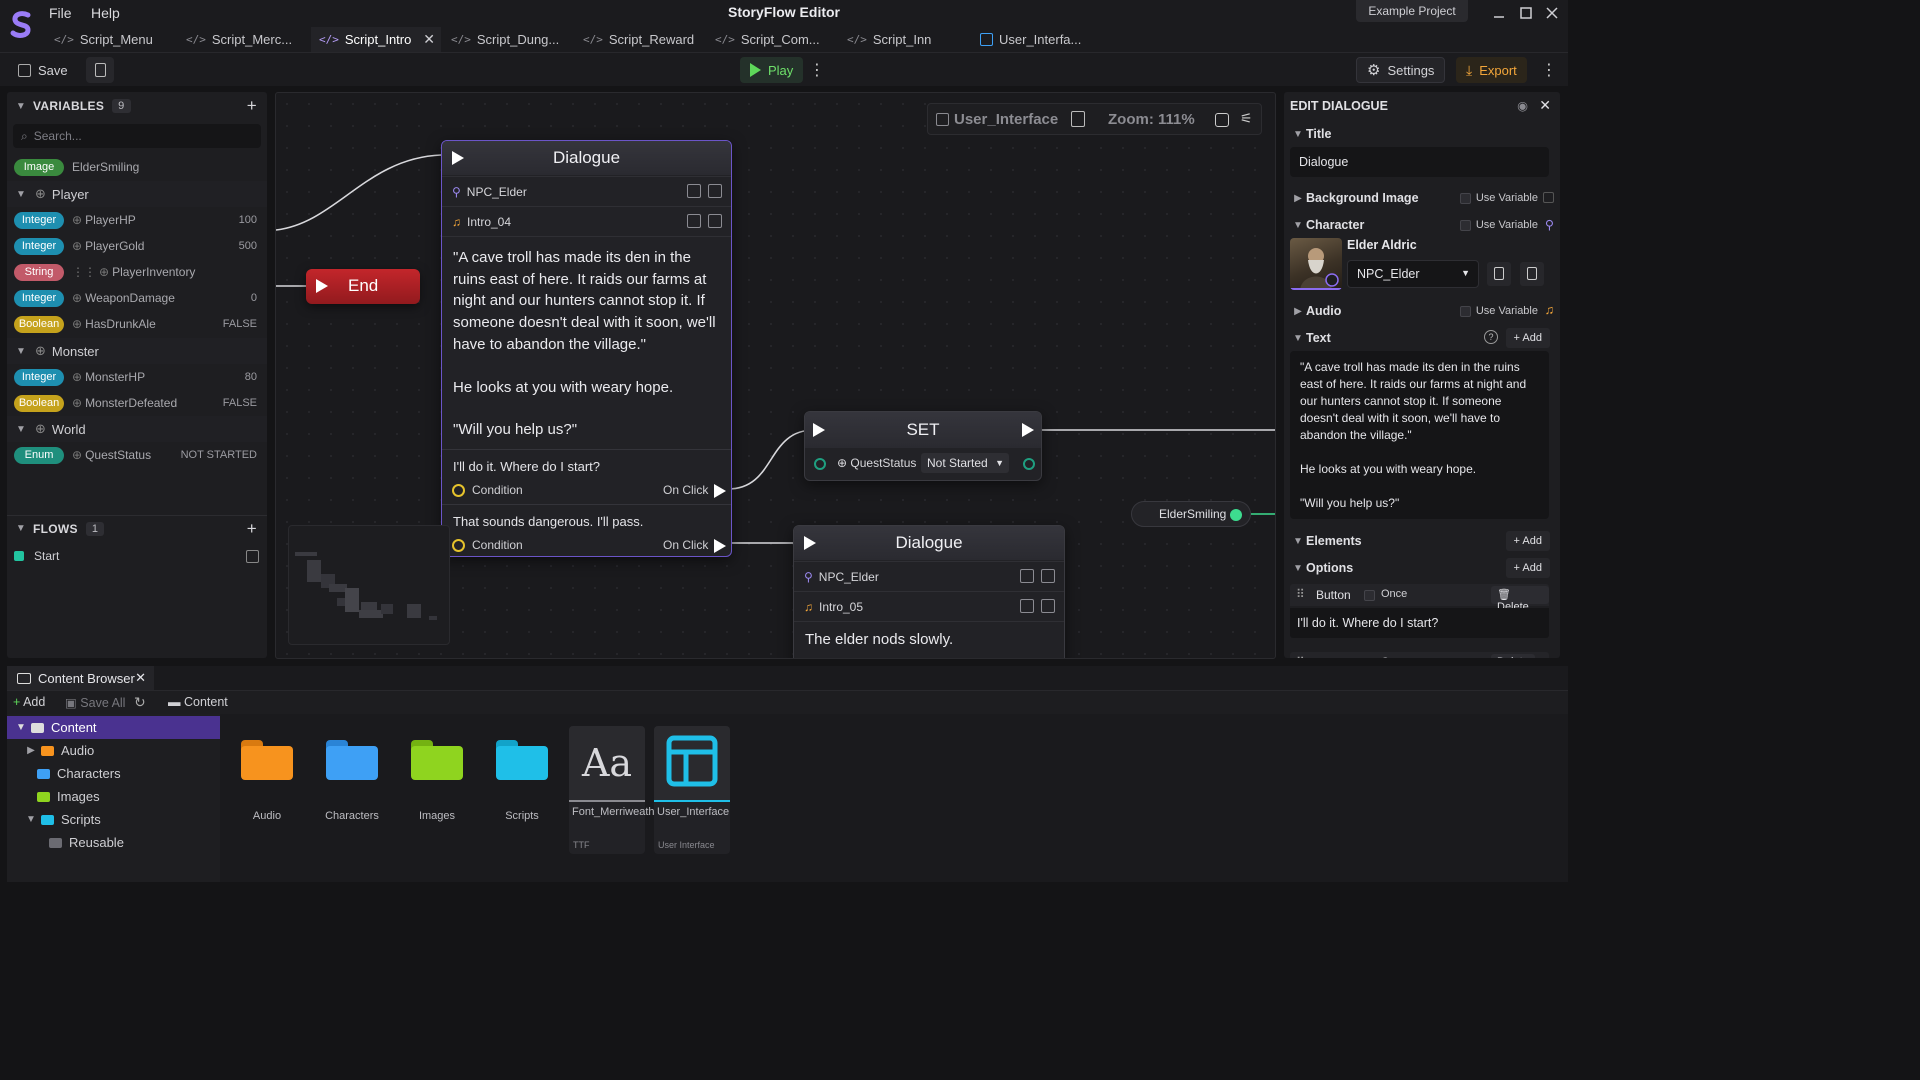  I want to click on add-content-button: + Add, so click(29, 702).